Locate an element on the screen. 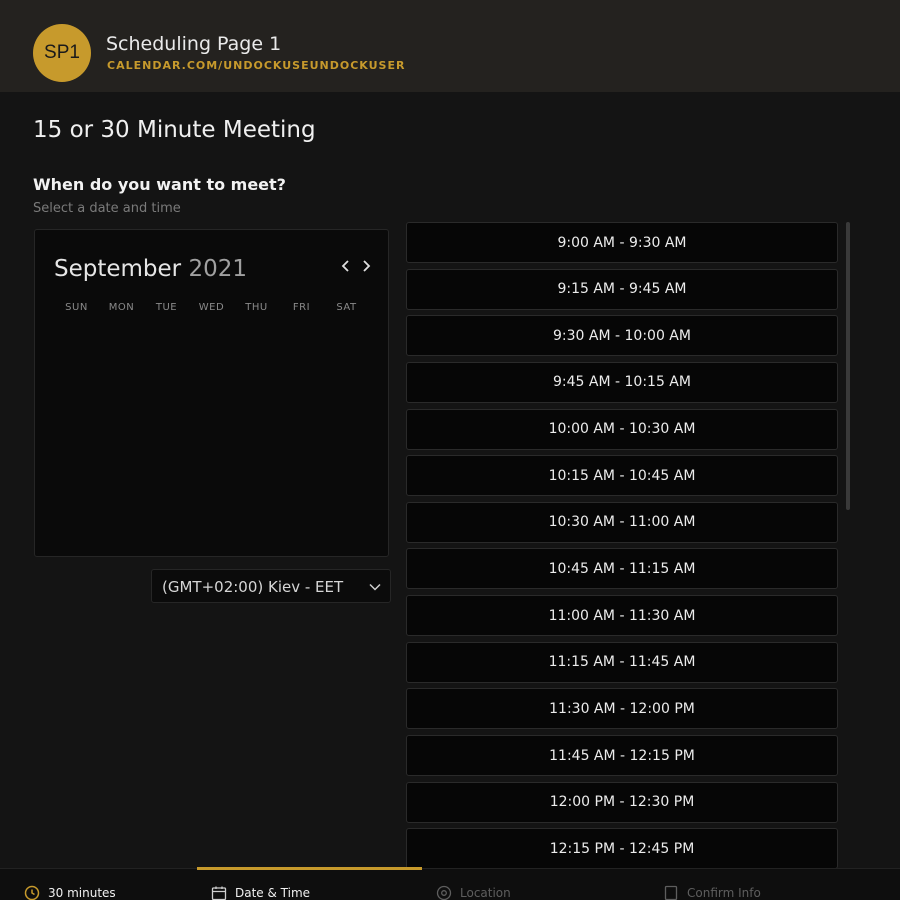  weekday-label: THU is located at coordinates (256, 307).